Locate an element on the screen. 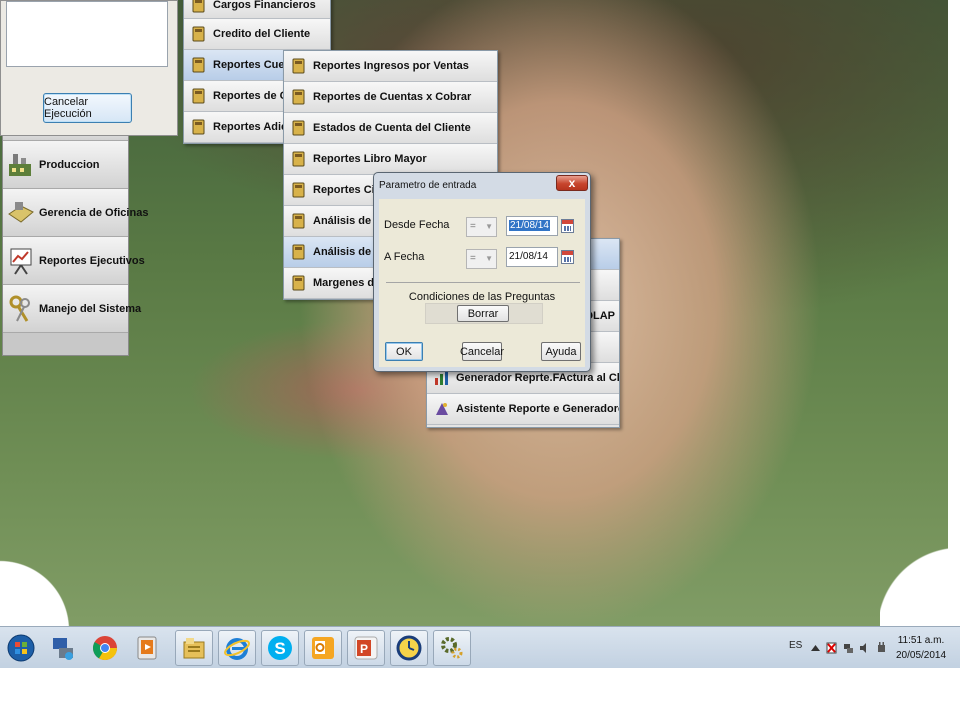 This screenshot has width=960, height=720. menu-item-asistente-reporte: Asistente Reporte e Generadores is located at coordinates (523, 409).